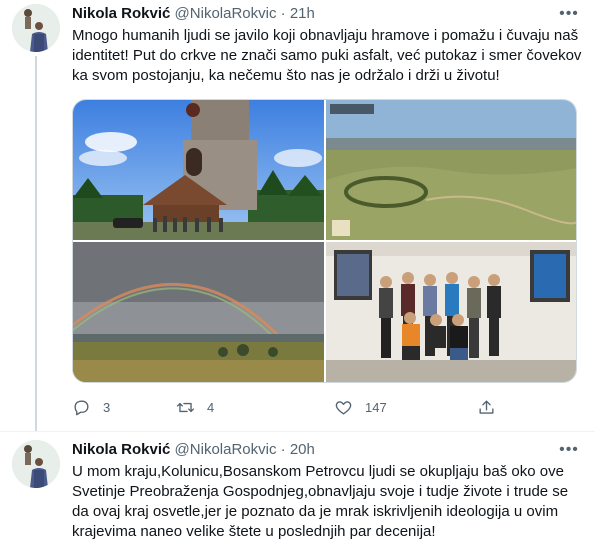 This screenshot has width=595, height=545. Describe the element at coordinates (451, 170) in the screenshot. I see `aerial-landscape-photo` at that location.